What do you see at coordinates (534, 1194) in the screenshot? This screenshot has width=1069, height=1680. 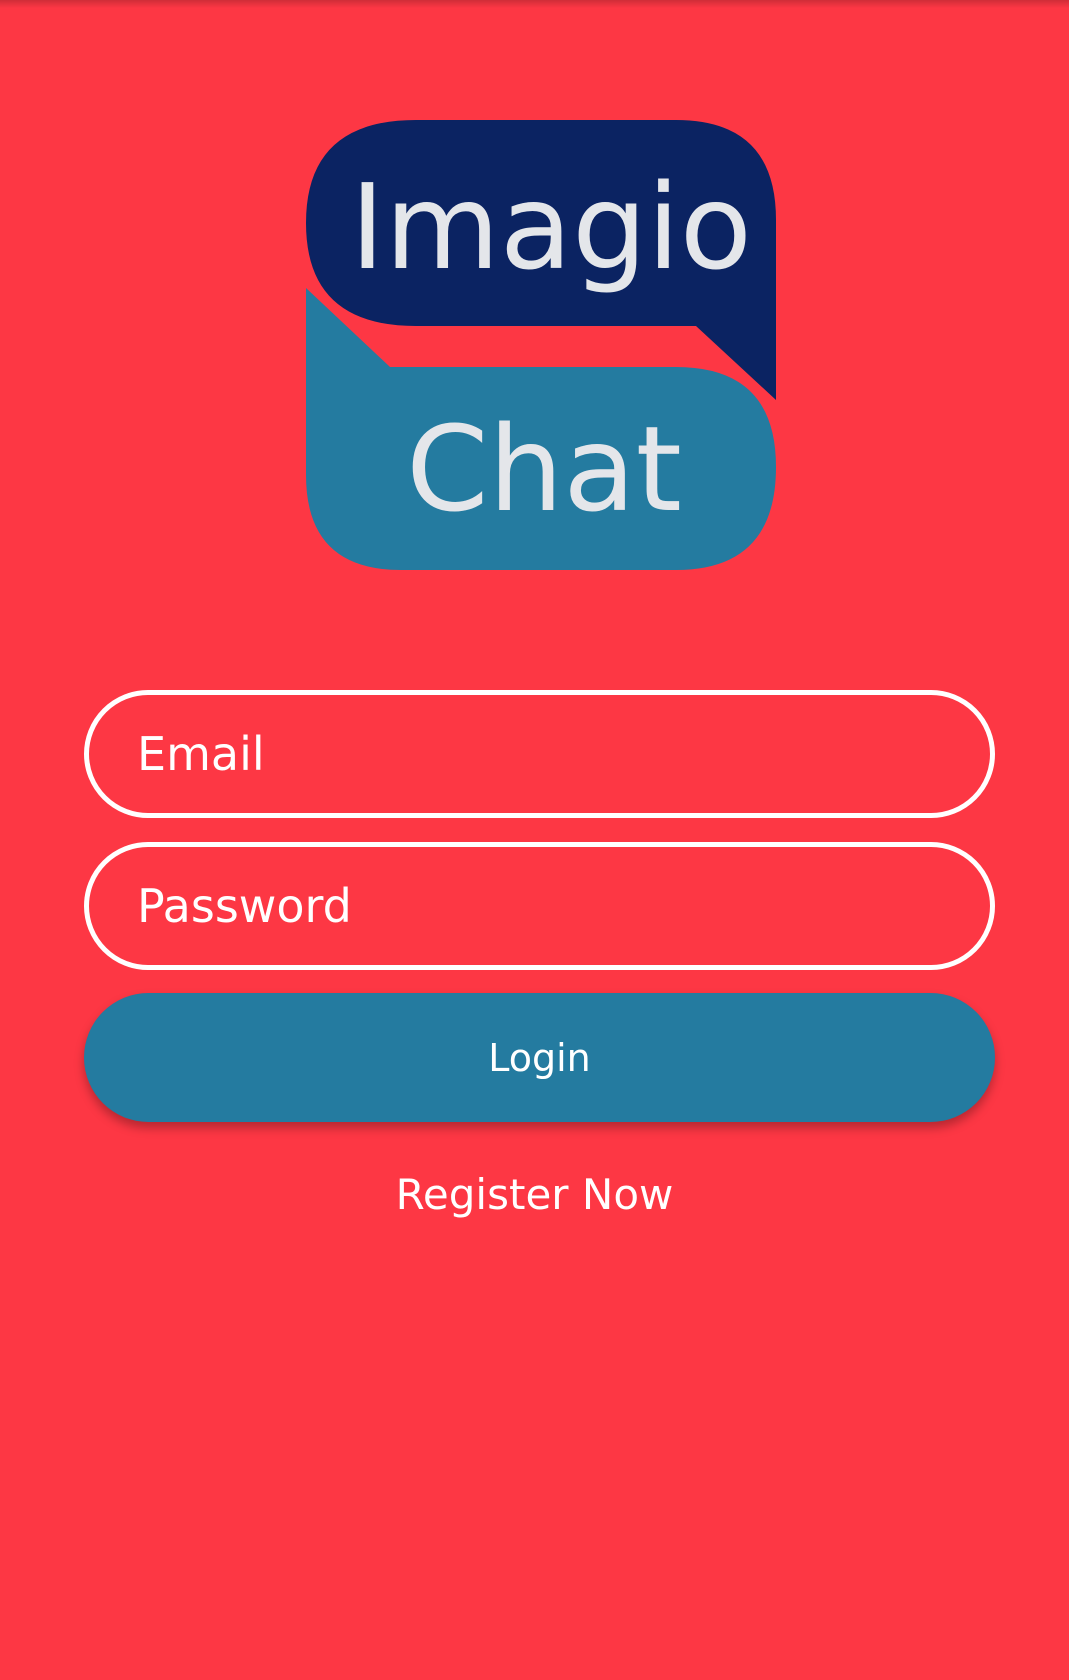 I see `register-now-link: Register Now` at bounding box center [534, 1194].